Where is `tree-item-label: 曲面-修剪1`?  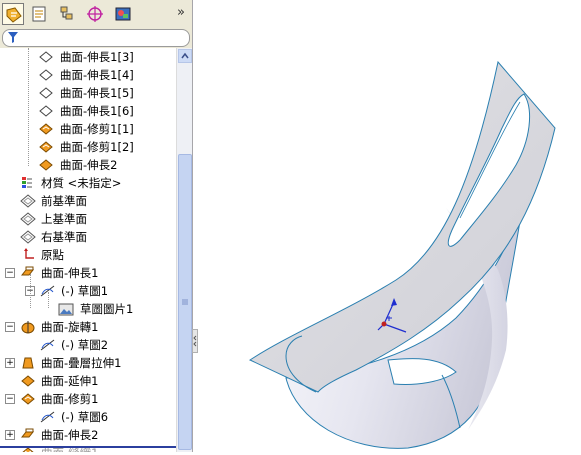
tree-item-label: 曲面-修剪1 is located at coordinates (70, 399).